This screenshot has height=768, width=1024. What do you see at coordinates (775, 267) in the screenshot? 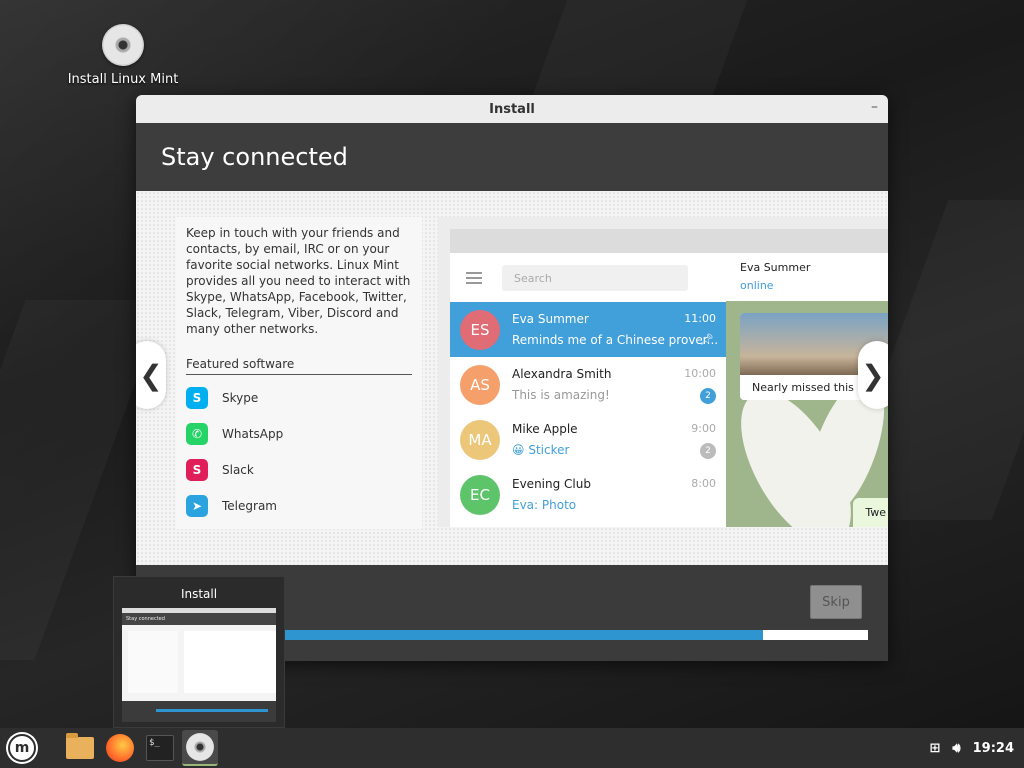
I see `conversation-name: Eva Summer` at bounding box center [775, 267].